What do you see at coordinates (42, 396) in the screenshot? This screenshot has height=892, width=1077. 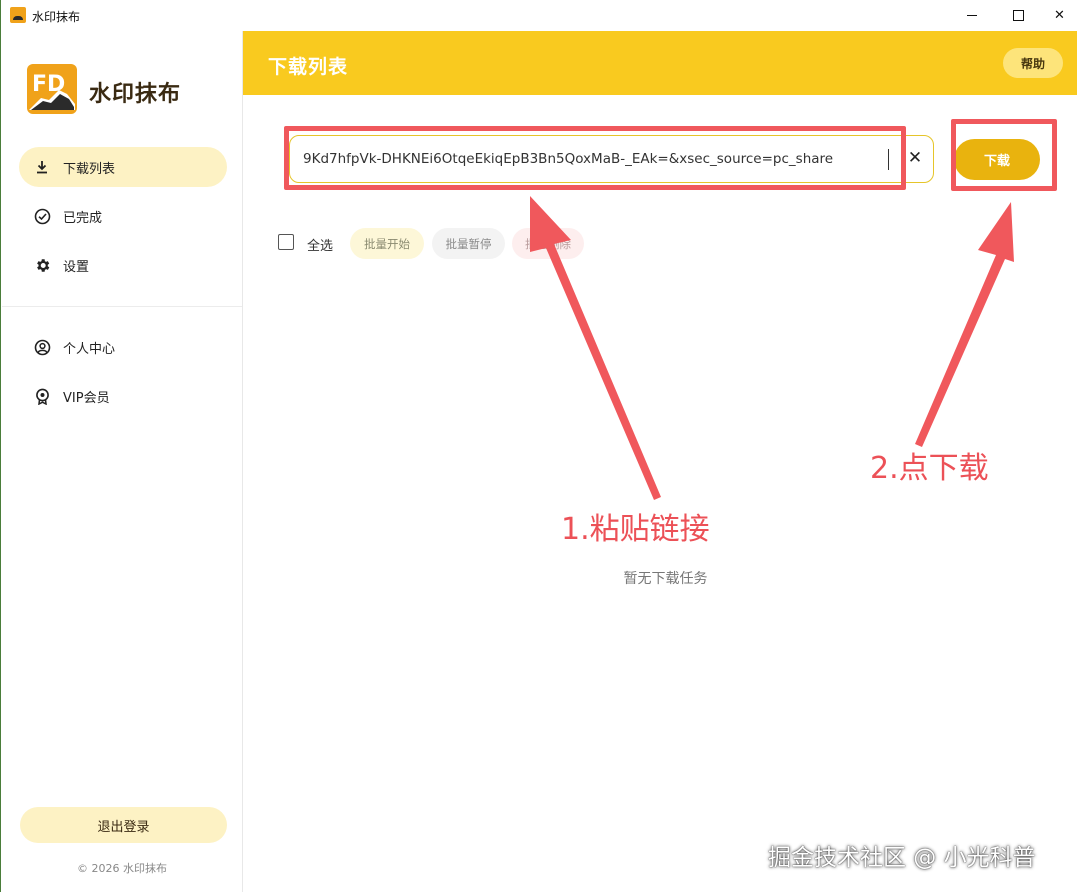 I see `vip-badge-icon` at bounding box center [42, 396].